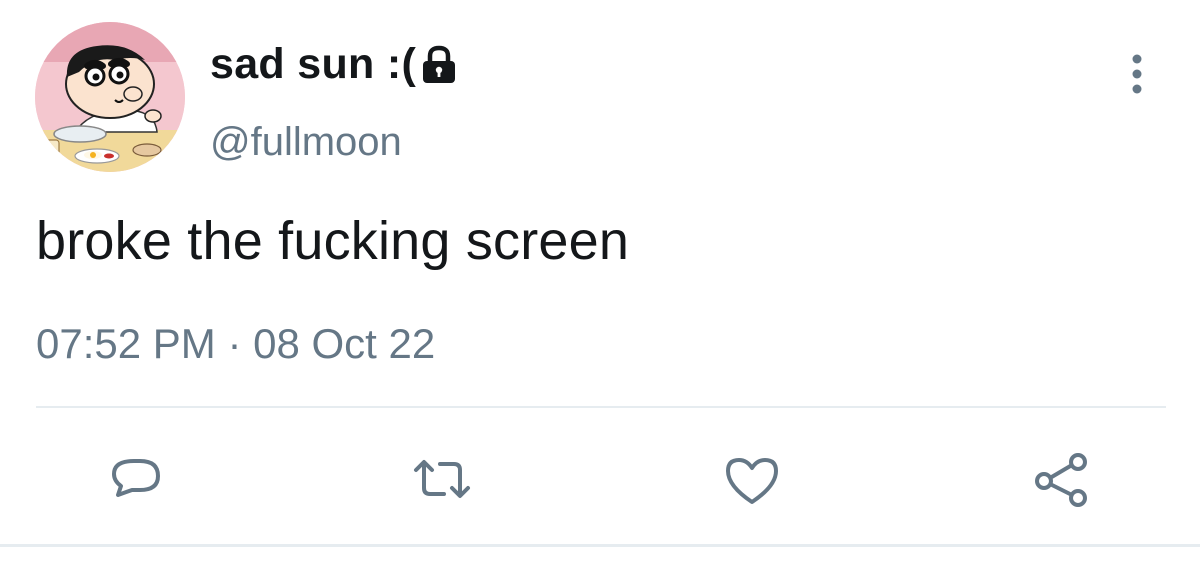 This screenshot has height=565, width=1200. I want to click on user-display-name: sad sun :(, so click(334, 64).